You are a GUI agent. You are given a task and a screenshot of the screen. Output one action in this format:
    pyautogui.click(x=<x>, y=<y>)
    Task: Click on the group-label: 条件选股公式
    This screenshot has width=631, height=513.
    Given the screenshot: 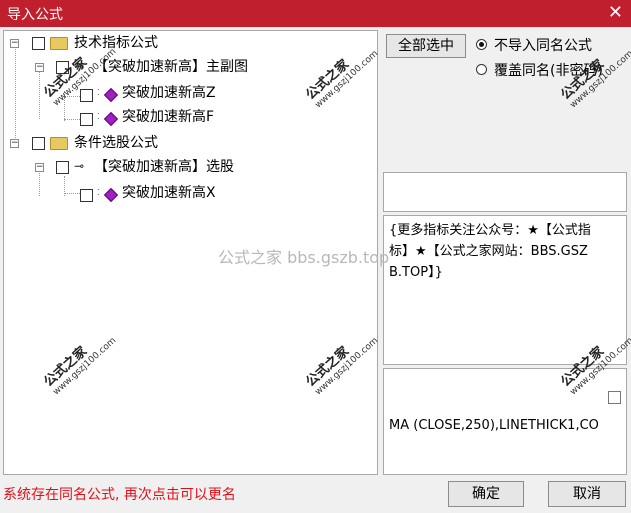 What is the action you would take?
    pyautogui.click(x=116, y=143)
    